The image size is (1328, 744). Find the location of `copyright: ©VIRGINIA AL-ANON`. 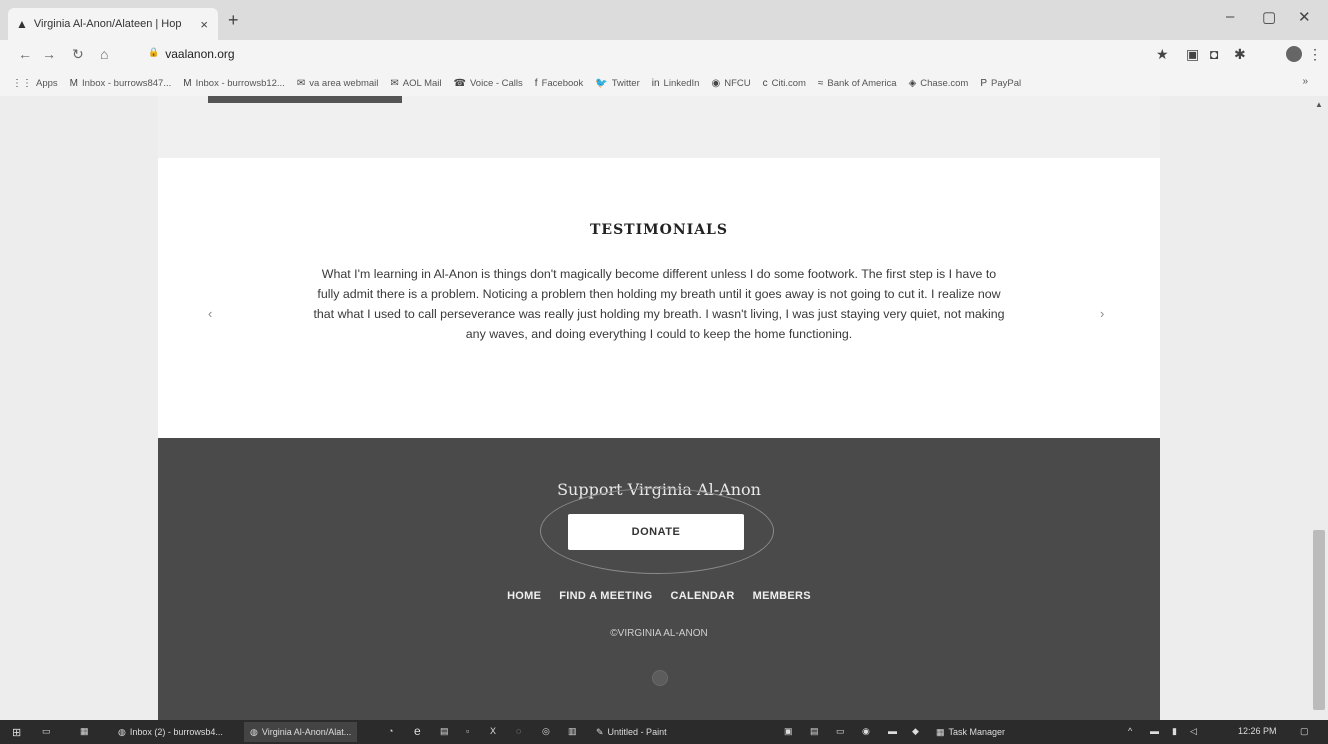

copyright: ©VIRGINIA AL-ANON is located at coordinates (659, 633).